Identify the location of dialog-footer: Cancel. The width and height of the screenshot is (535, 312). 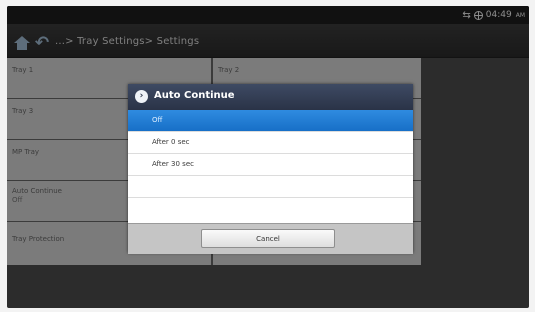
(270, 238).